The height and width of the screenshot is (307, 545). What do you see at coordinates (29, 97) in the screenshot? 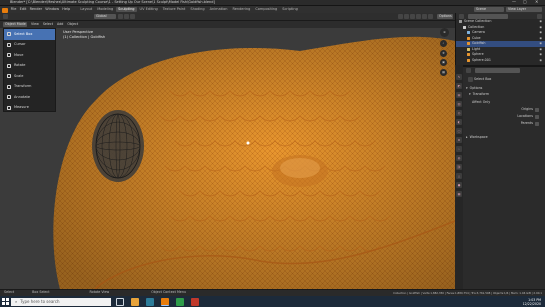
I see `tool-annotate: Annotate` at bounding box center [29, 97].